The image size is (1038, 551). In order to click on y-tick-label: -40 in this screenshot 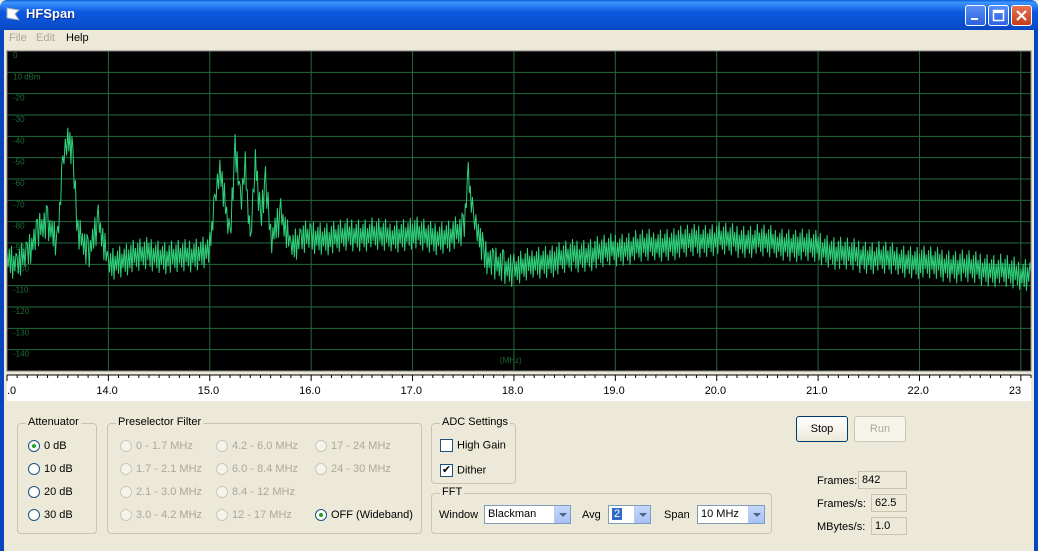, I will do `click(19, 140)`.